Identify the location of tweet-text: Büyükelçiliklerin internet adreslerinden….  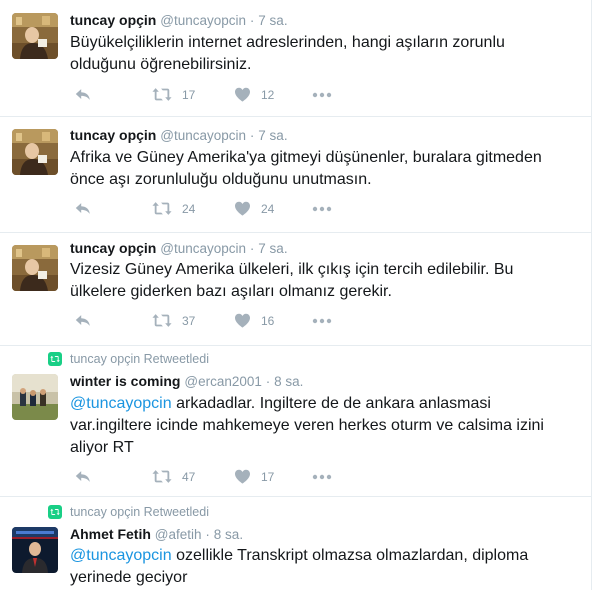
(287, 53).